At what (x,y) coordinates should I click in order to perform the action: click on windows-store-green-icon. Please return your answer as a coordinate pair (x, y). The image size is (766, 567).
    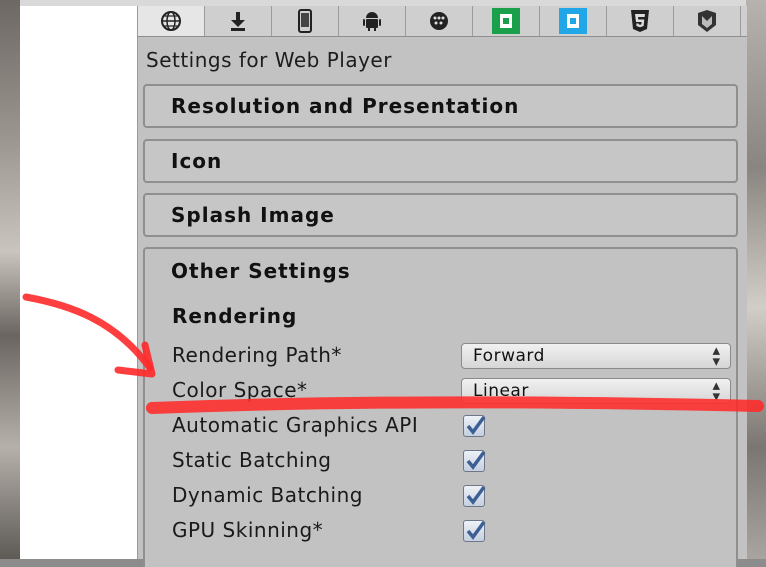
    Looking at the image, I should click on (506, 21).